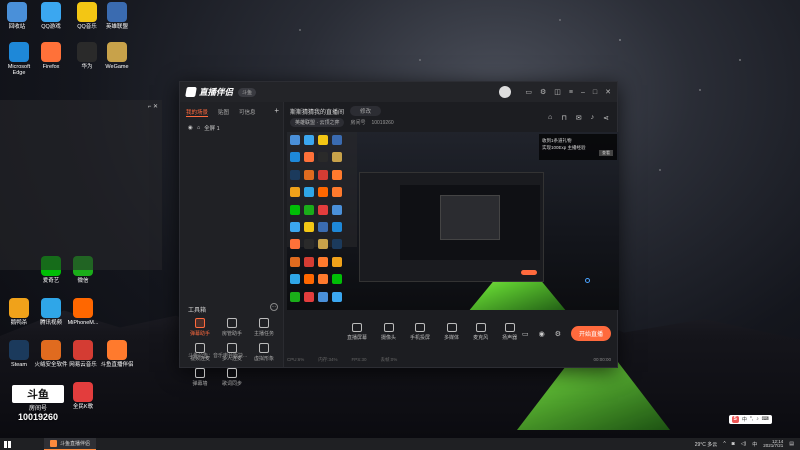 Image resolution: width=800 pixels, height=450 pixels. I want to click on chevron-up-icon: ^, so click(724, 444).